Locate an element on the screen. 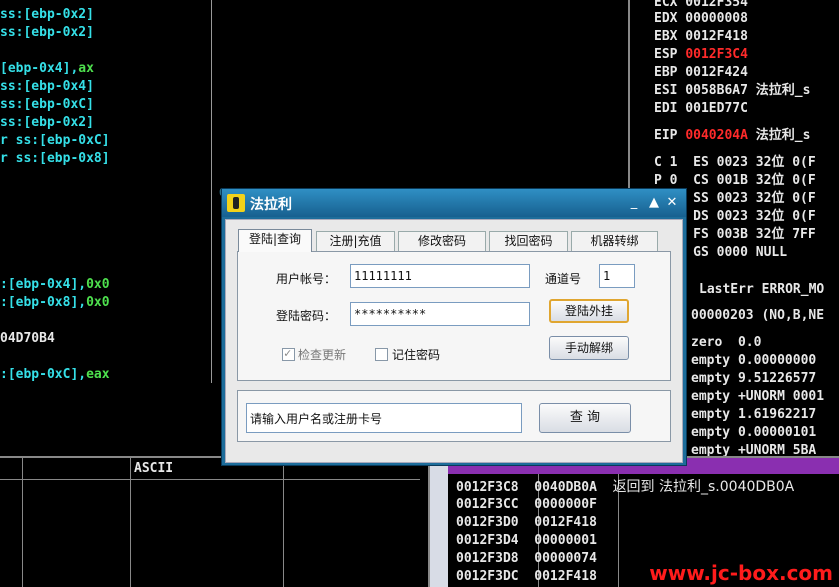 The height and width of the screenshot is (587, 839). password-label: 登陆密码： is located at coordinates (306, 316).